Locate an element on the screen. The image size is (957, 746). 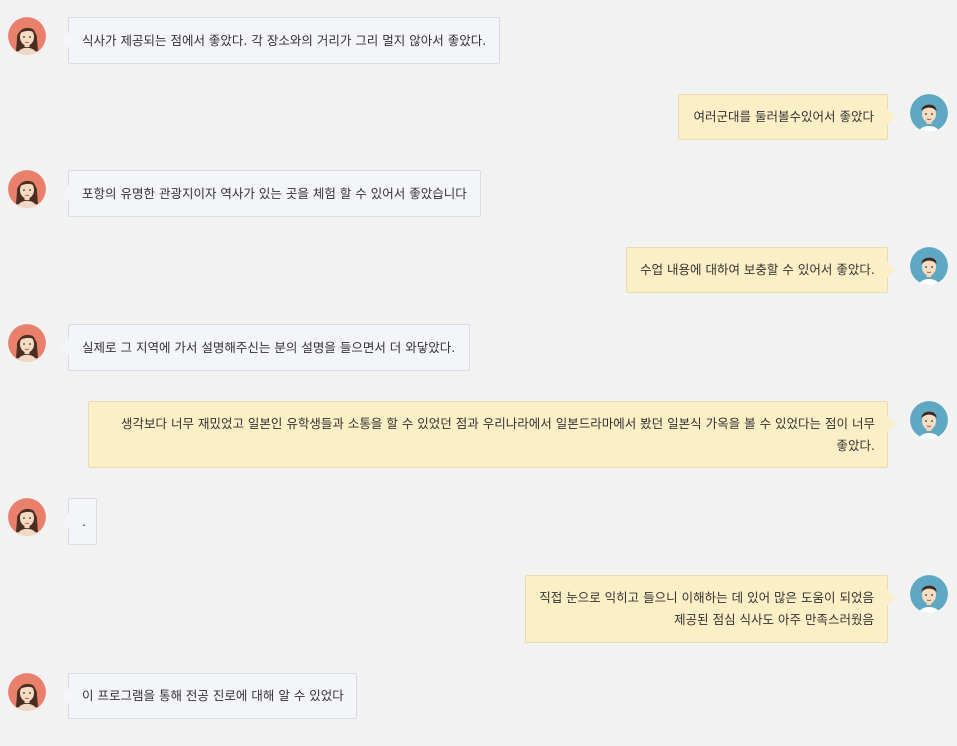
message-bubble: . is located at coordinates (79, 521).